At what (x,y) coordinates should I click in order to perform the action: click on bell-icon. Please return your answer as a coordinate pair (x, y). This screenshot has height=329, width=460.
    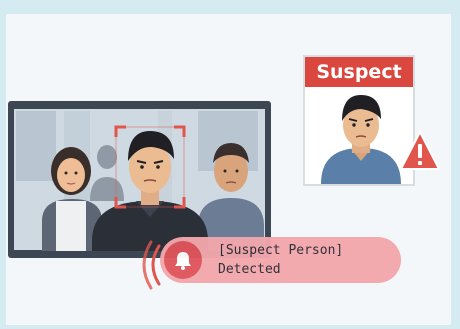
    Looking at the image, I should click on (183, 260).